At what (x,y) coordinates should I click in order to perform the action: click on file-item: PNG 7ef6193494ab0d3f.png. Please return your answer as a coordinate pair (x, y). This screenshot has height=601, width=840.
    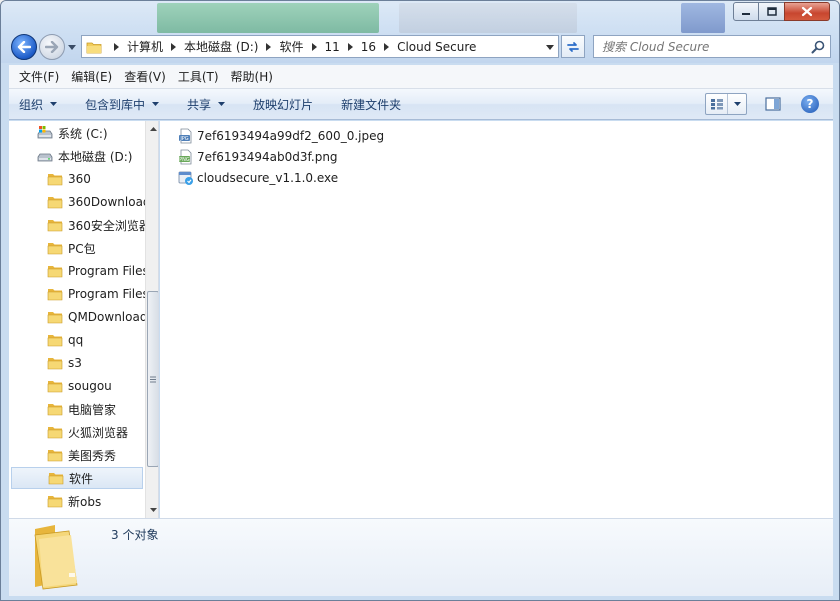
    Looking at the image, I should click on (258, 157).